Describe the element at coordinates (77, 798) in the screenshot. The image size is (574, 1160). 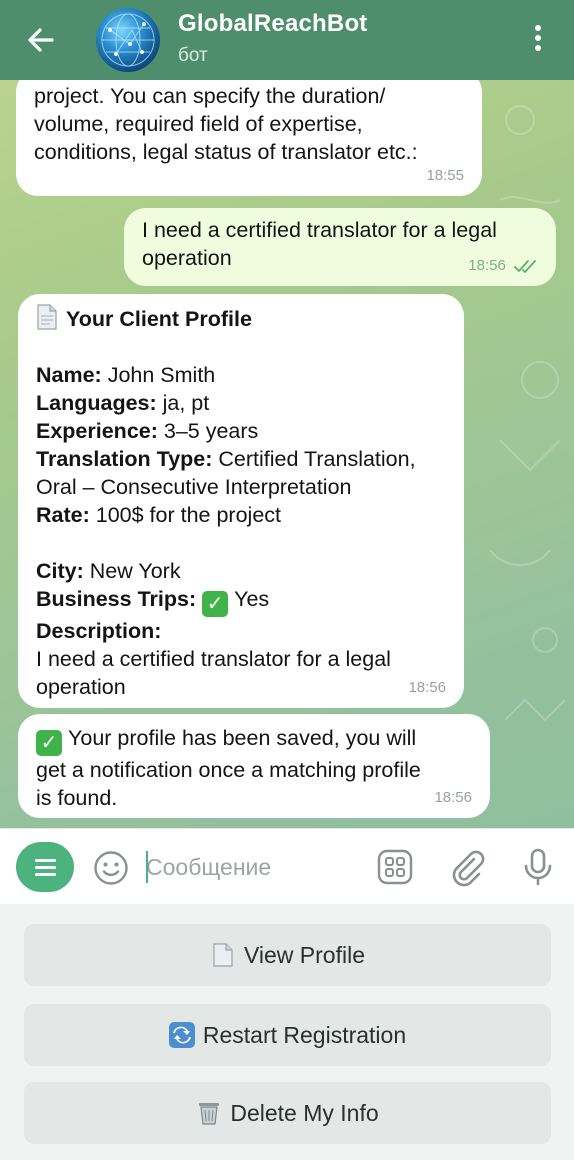
I see `message-text-line: is found.` at that location.